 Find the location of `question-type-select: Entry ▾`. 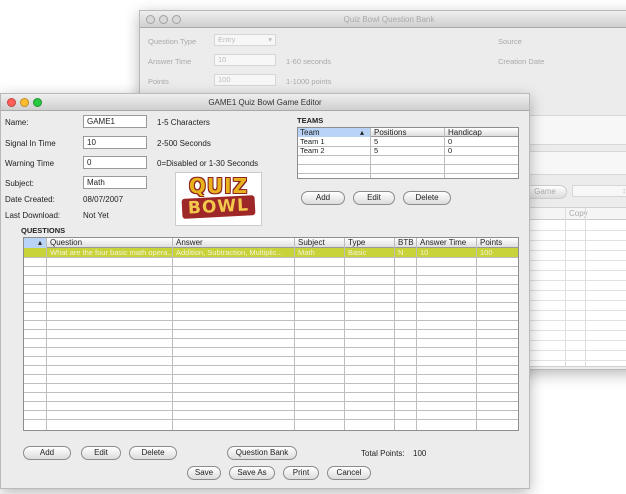

question-type-select: Entry ▾ is located at coordinates (245, 40).